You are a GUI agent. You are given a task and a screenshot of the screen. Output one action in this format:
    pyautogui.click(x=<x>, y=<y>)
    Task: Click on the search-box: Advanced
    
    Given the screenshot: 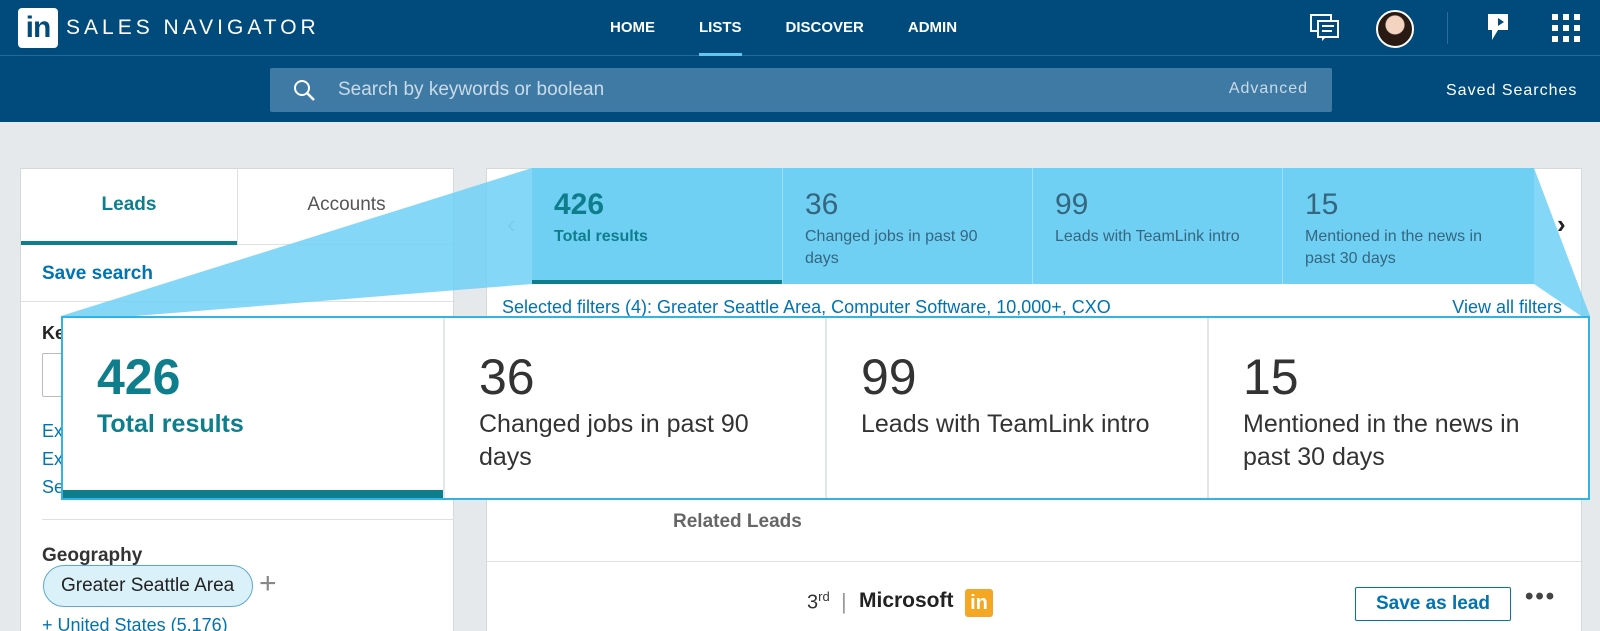 What is the action you would take?
    pyautogui.click(x=801, y=90)
    